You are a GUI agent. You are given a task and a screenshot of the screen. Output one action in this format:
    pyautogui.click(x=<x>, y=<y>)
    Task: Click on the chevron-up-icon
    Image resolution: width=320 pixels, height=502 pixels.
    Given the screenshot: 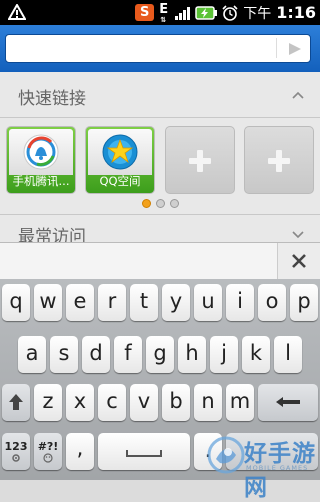 What is the action you would take?
    pyautogui.click(x=298, y=95)
    